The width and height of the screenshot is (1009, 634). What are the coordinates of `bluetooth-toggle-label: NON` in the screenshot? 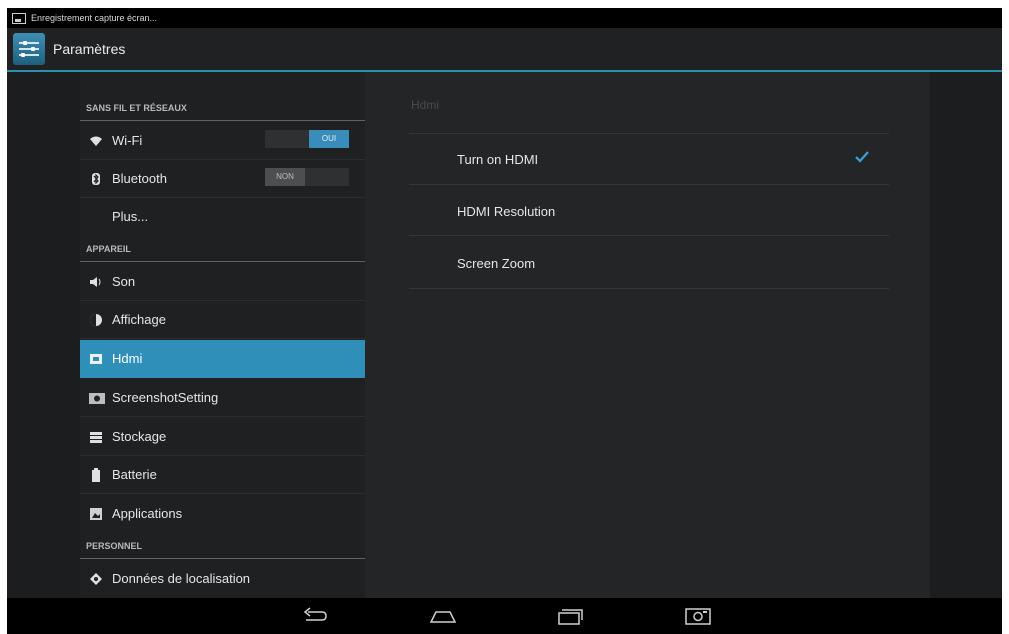 It's located at (285, 177).